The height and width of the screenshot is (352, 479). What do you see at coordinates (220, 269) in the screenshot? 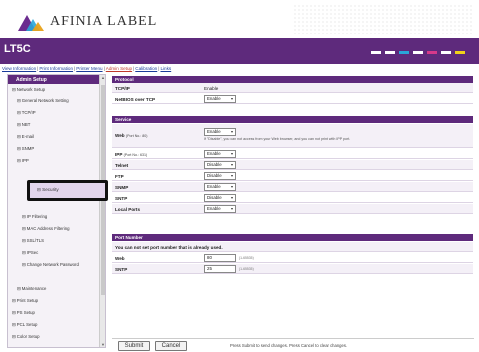
I see `sntp-port-input: 25` at bounding box center [220, 269].